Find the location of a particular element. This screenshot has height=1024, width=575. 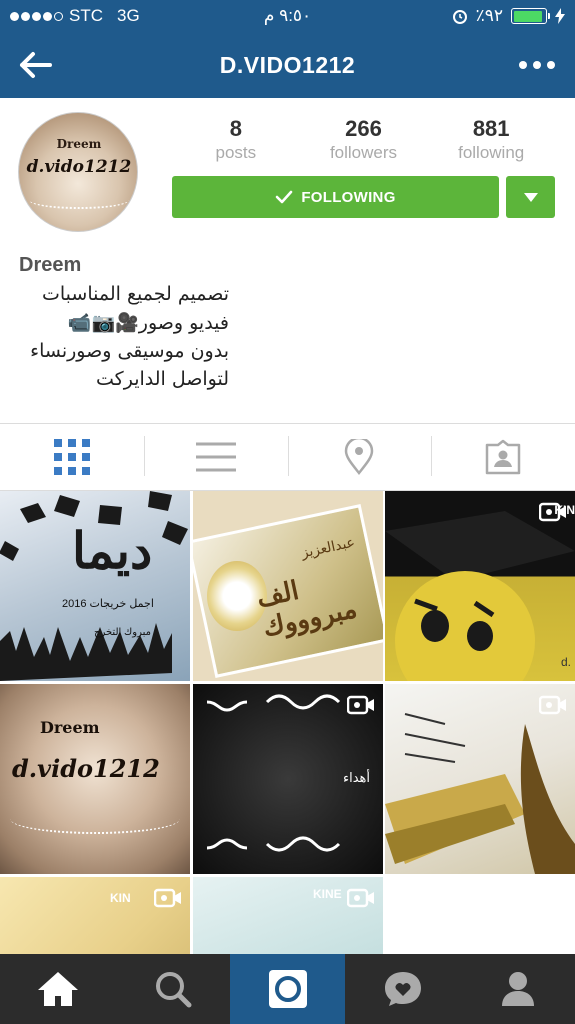

checkmark-icon is located at coordinates (284, 197).